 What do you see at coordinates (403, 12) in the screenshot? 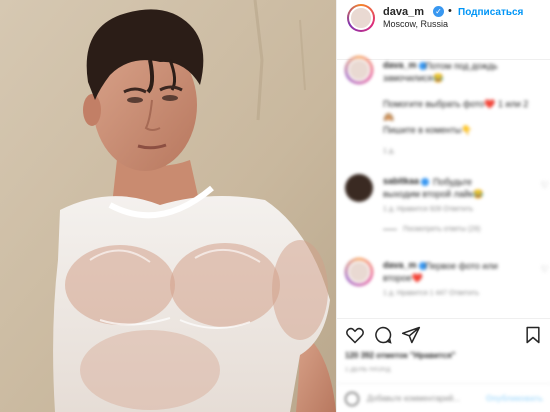
I see `author-username: dava_m` at bounding box center [403, 12].